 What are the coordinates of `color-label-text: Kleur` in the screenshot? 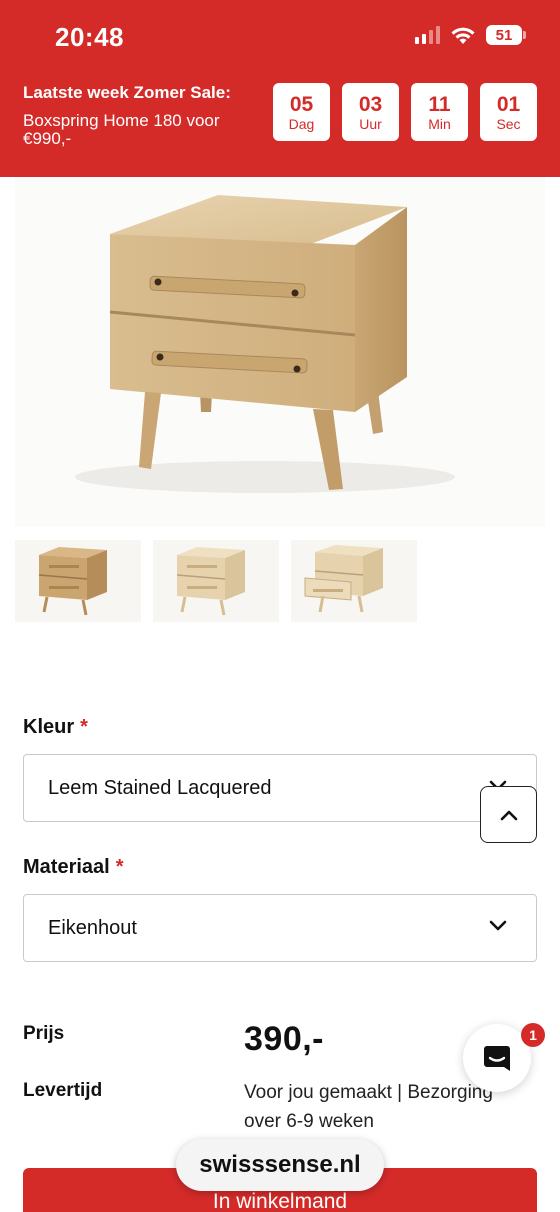 It's located at (49, 727).